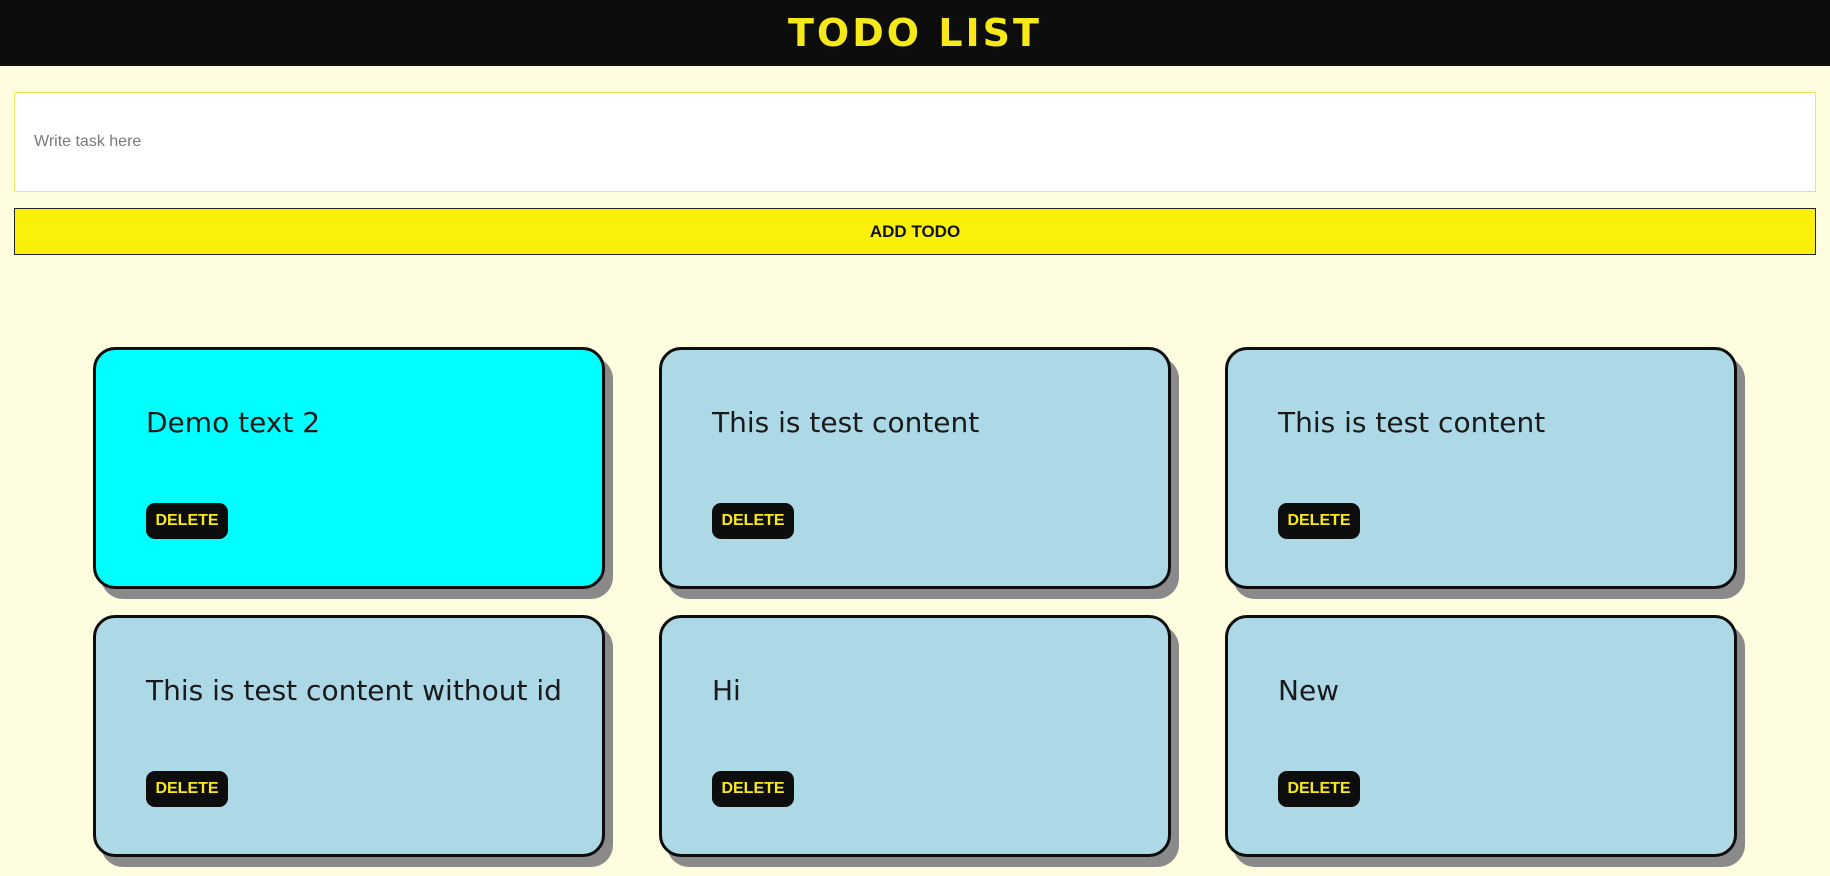  Describe the element at coordinates (1309, 690) in the screenshot. I see `todo-text: New` at that location.